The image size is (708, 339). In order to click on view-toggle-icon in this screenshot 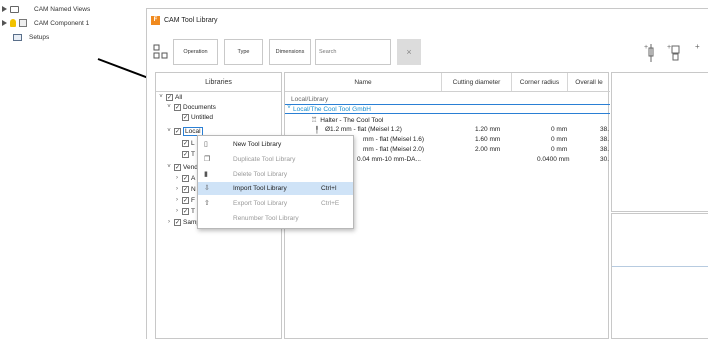, I will do `click(161, 52)`.